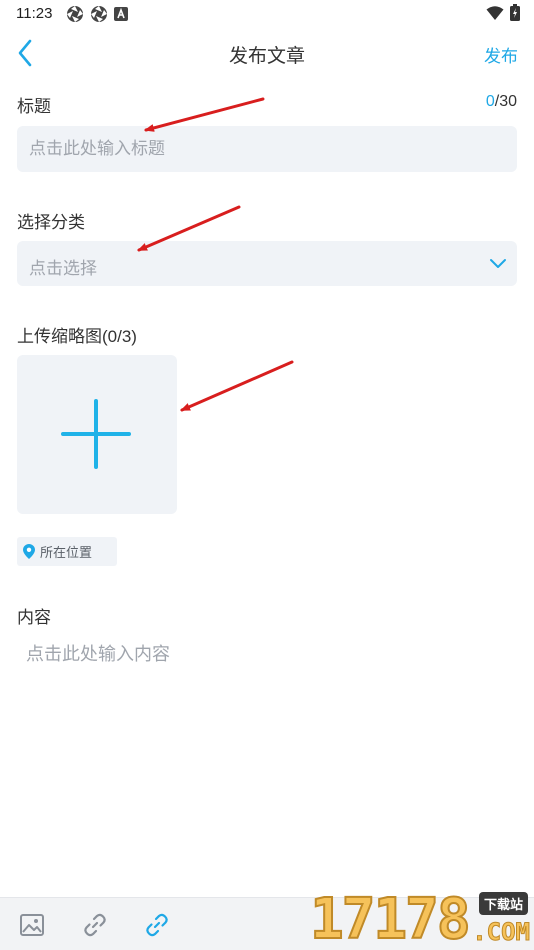  I want to click on location-button: 所在位置, so click(67, 551).